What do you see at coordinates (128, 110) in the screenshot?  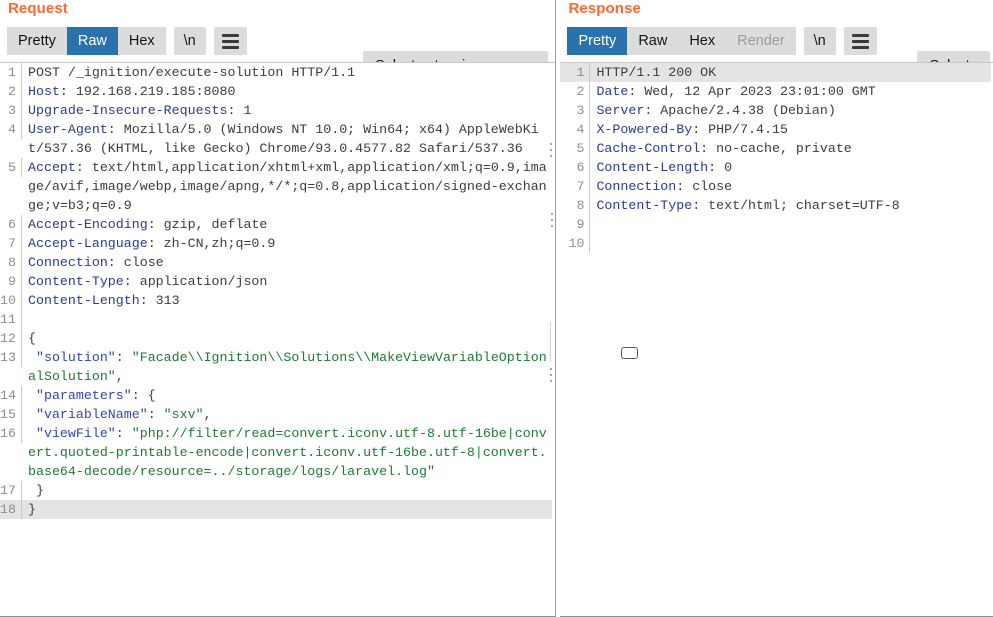 I see `request-token: Upgrade-Insecure-Requests` at bounding box center [128, 110].